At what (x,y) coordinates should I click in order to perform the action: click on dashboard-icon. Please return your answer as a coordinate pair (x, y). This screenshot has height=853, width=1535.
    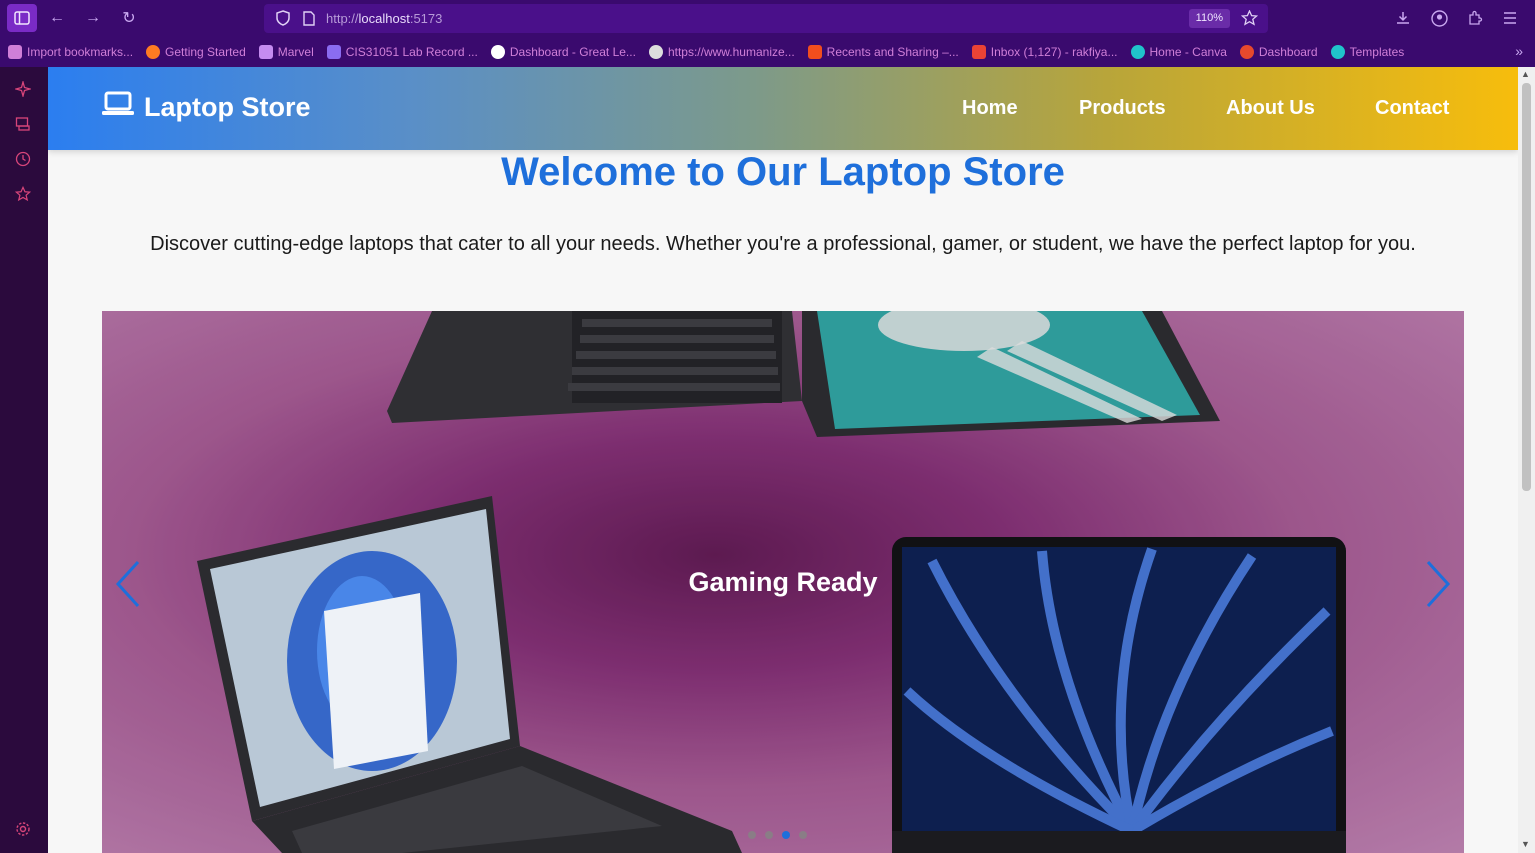
    Looking at the image, I should click on (1246, 52).